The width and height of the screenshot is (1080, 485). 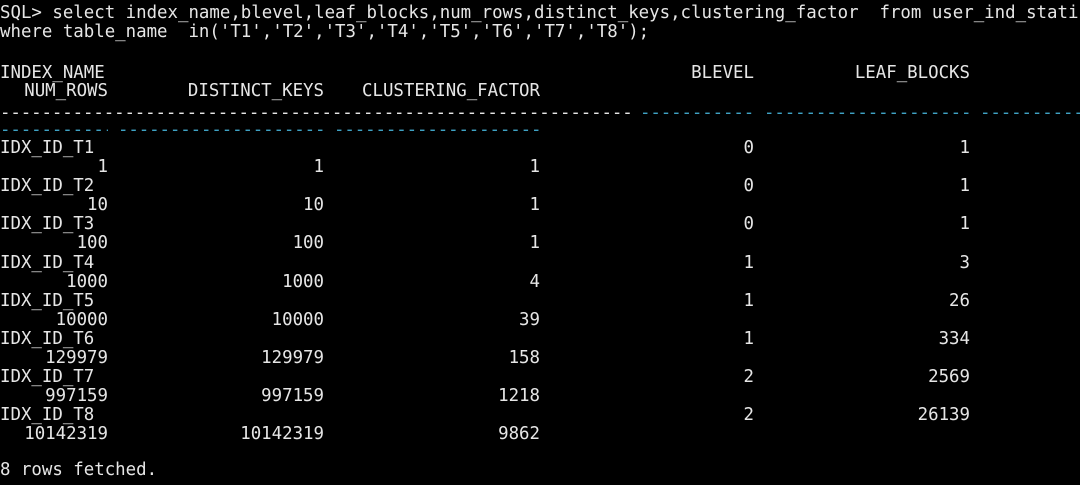 What do you see at coordinates (540, 224) in the screenshot?
I see `table-row: IDX_ID_T3 0 1` at bounding box center [540, 224].